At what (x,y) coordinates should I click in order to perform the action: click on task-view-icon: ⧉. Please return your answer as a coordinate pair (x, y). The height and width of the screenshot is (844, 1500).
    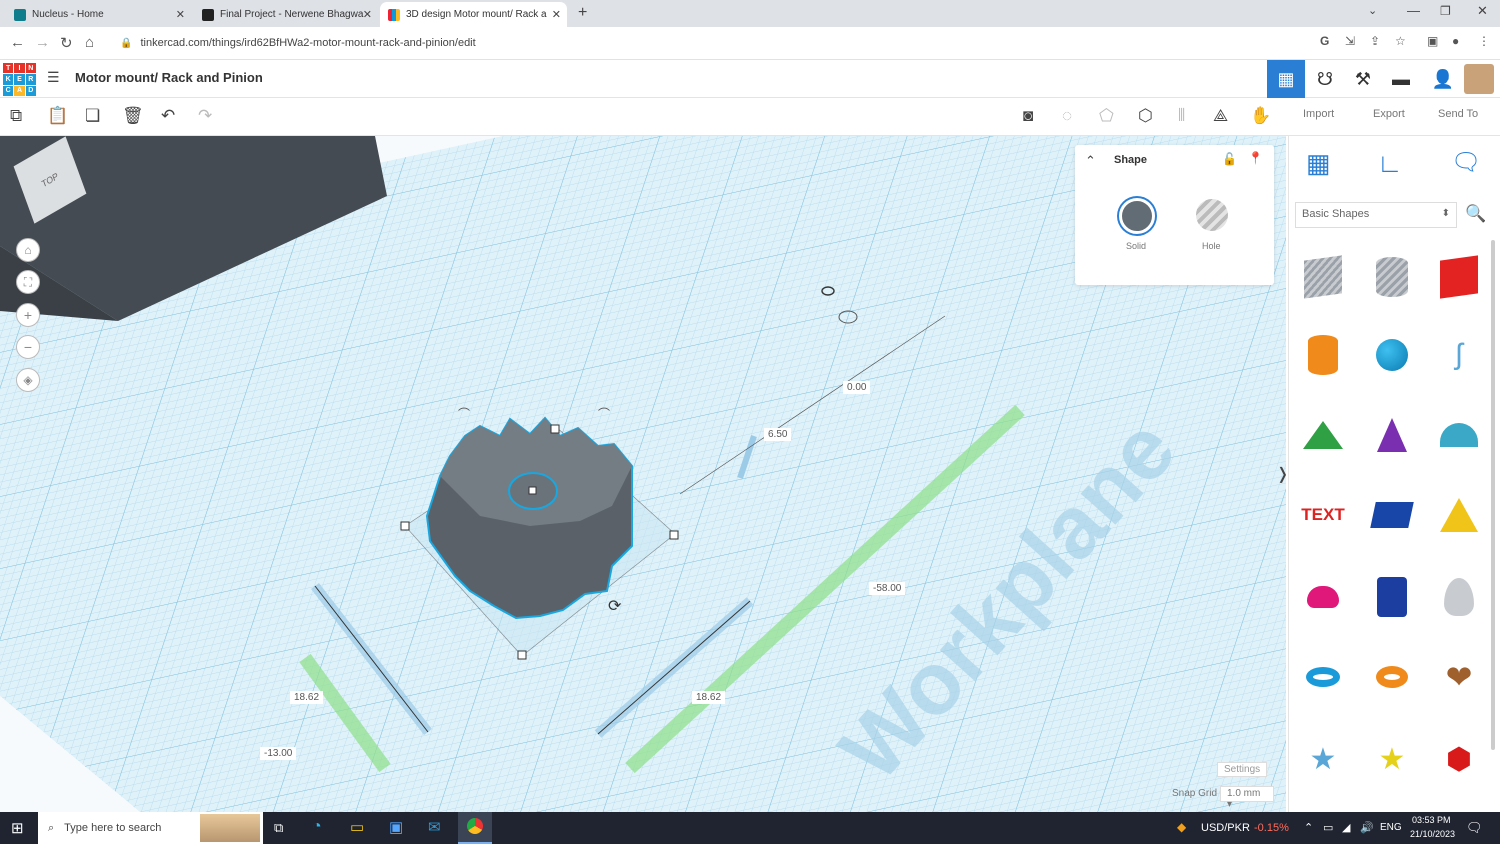
    Looking at the image, I should click on (278, 828).